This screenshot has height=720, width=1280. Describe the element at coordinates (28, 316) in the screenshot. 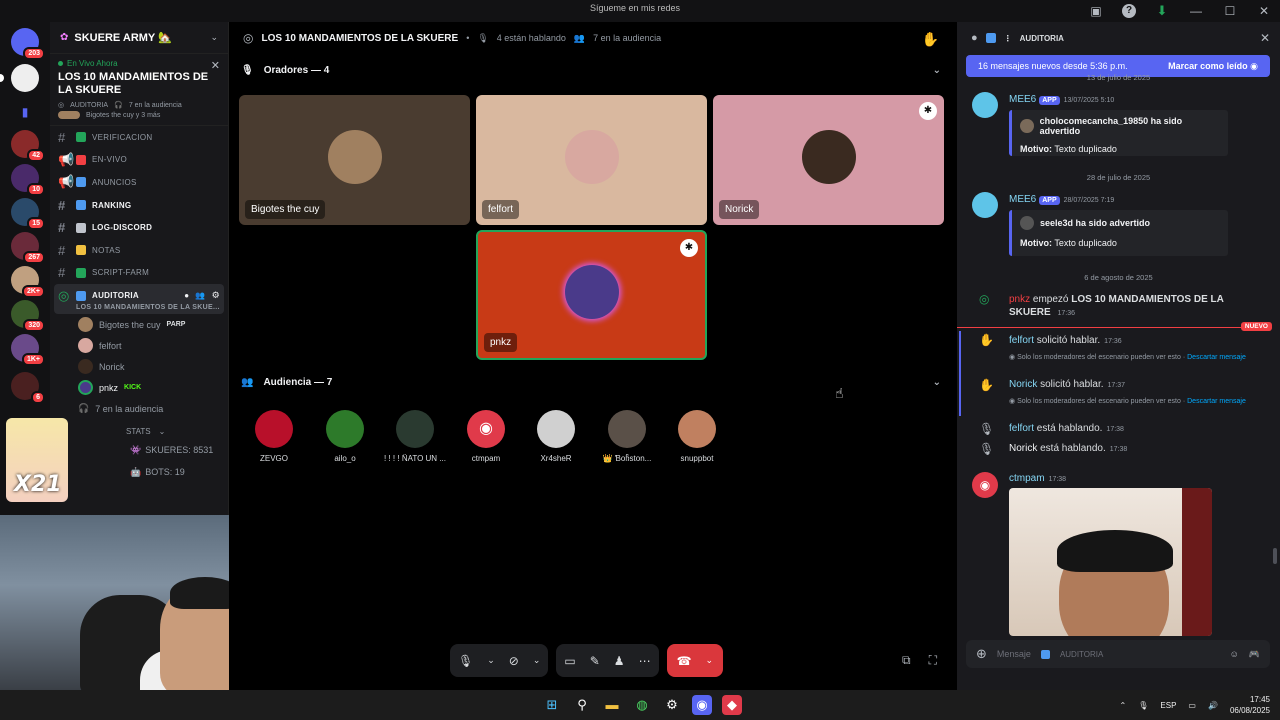

I see `server-icon: 320` at that location.